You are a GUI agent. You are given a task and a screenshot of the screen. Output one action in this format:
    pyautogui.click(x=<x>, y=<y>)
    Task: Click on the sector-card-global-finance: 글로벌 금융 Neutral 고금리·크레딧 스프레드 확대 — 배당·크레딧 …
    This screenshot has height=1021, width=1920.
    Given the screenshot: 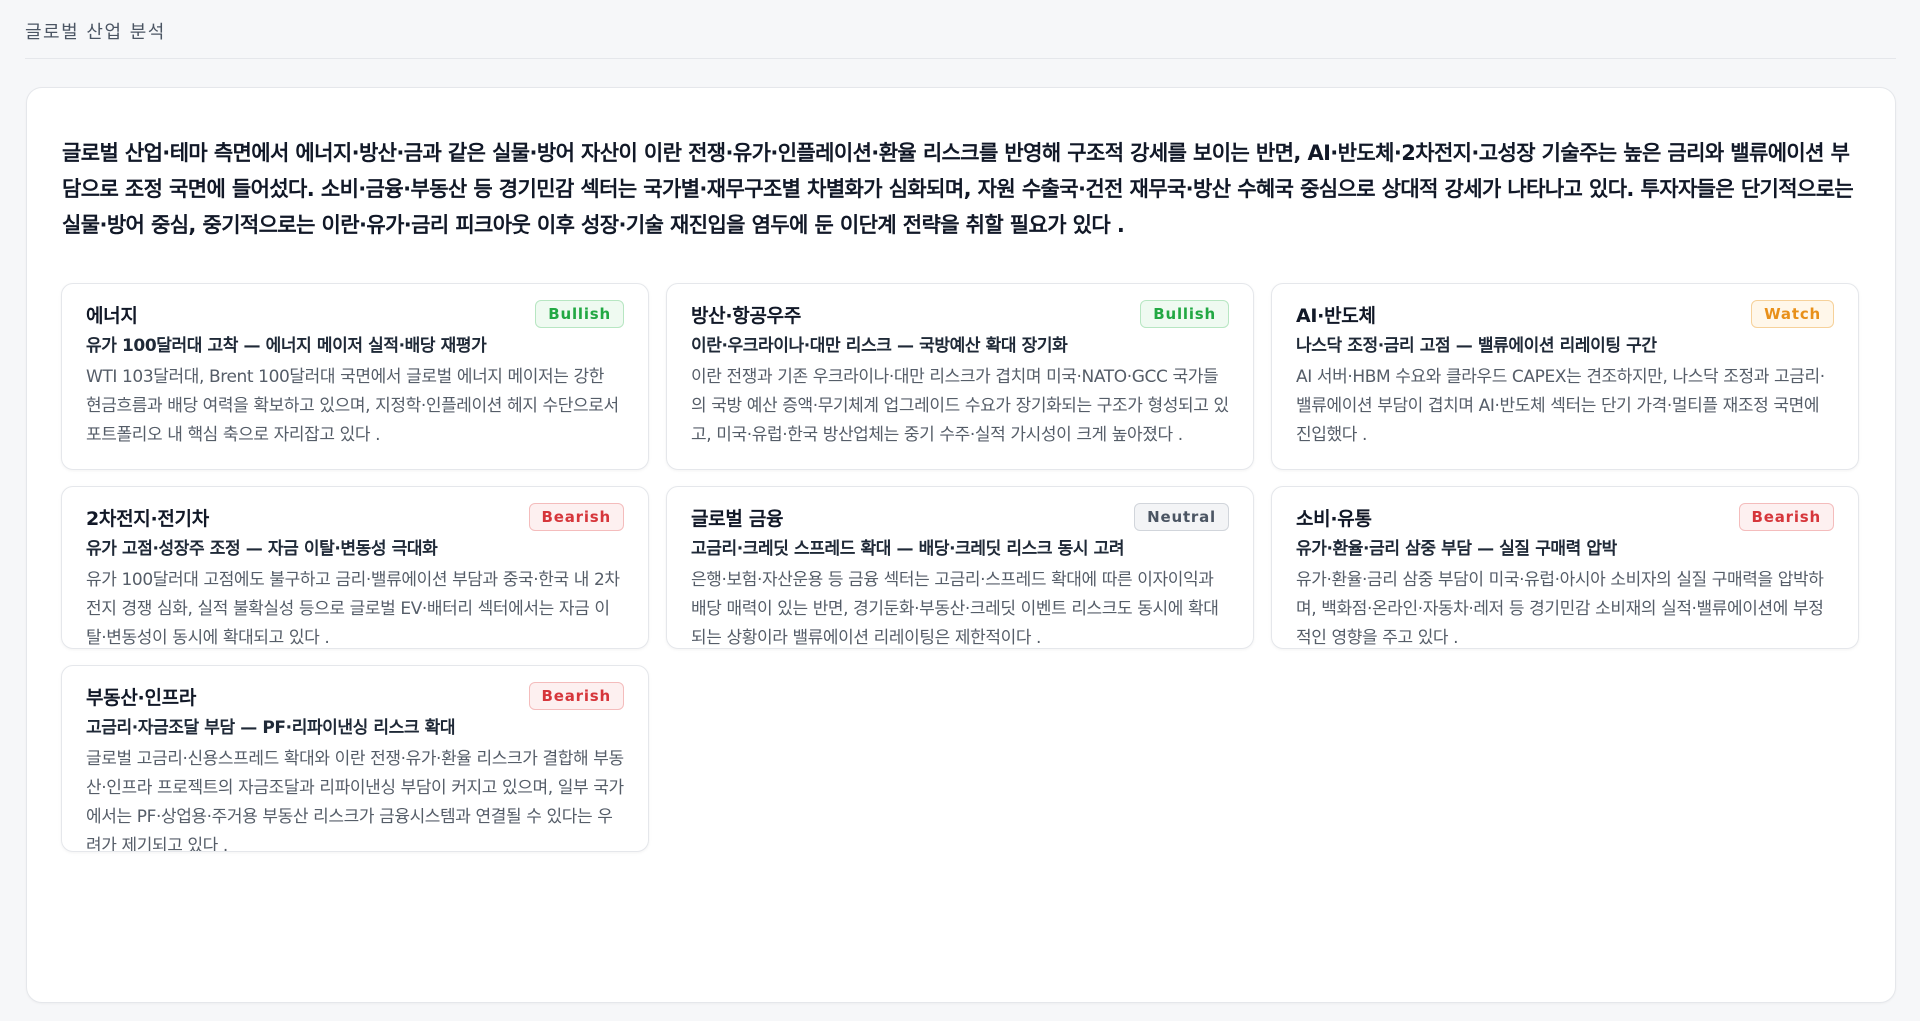 What is the action you would take?
    pyautogui.click(x=960, y=567)
    